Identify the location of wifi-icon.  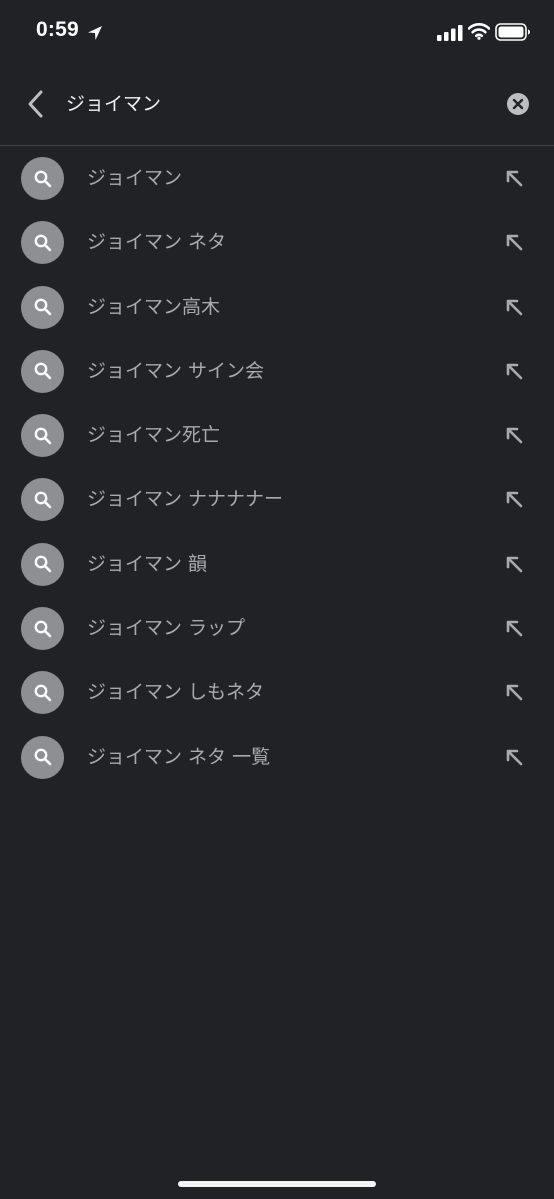
(479, 31).